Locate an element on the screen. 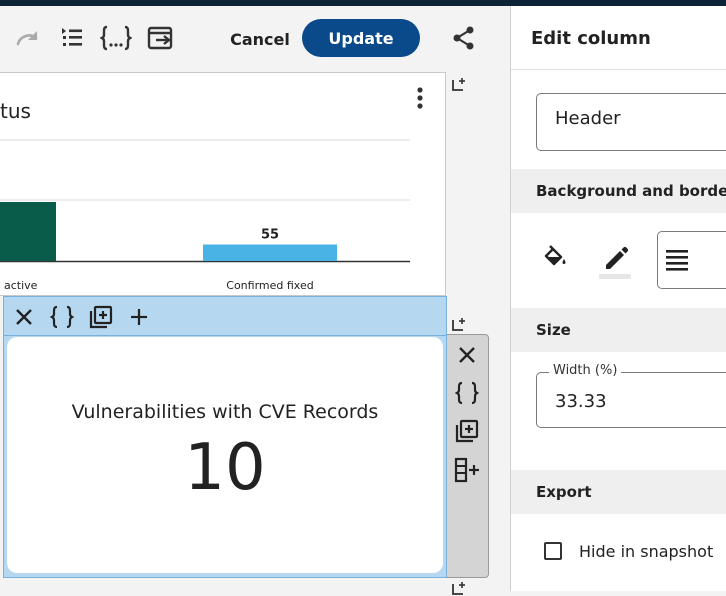 The height and width of the screenshot is (596, 726). kpi-value: 10 is located at coordinates (225, 468).